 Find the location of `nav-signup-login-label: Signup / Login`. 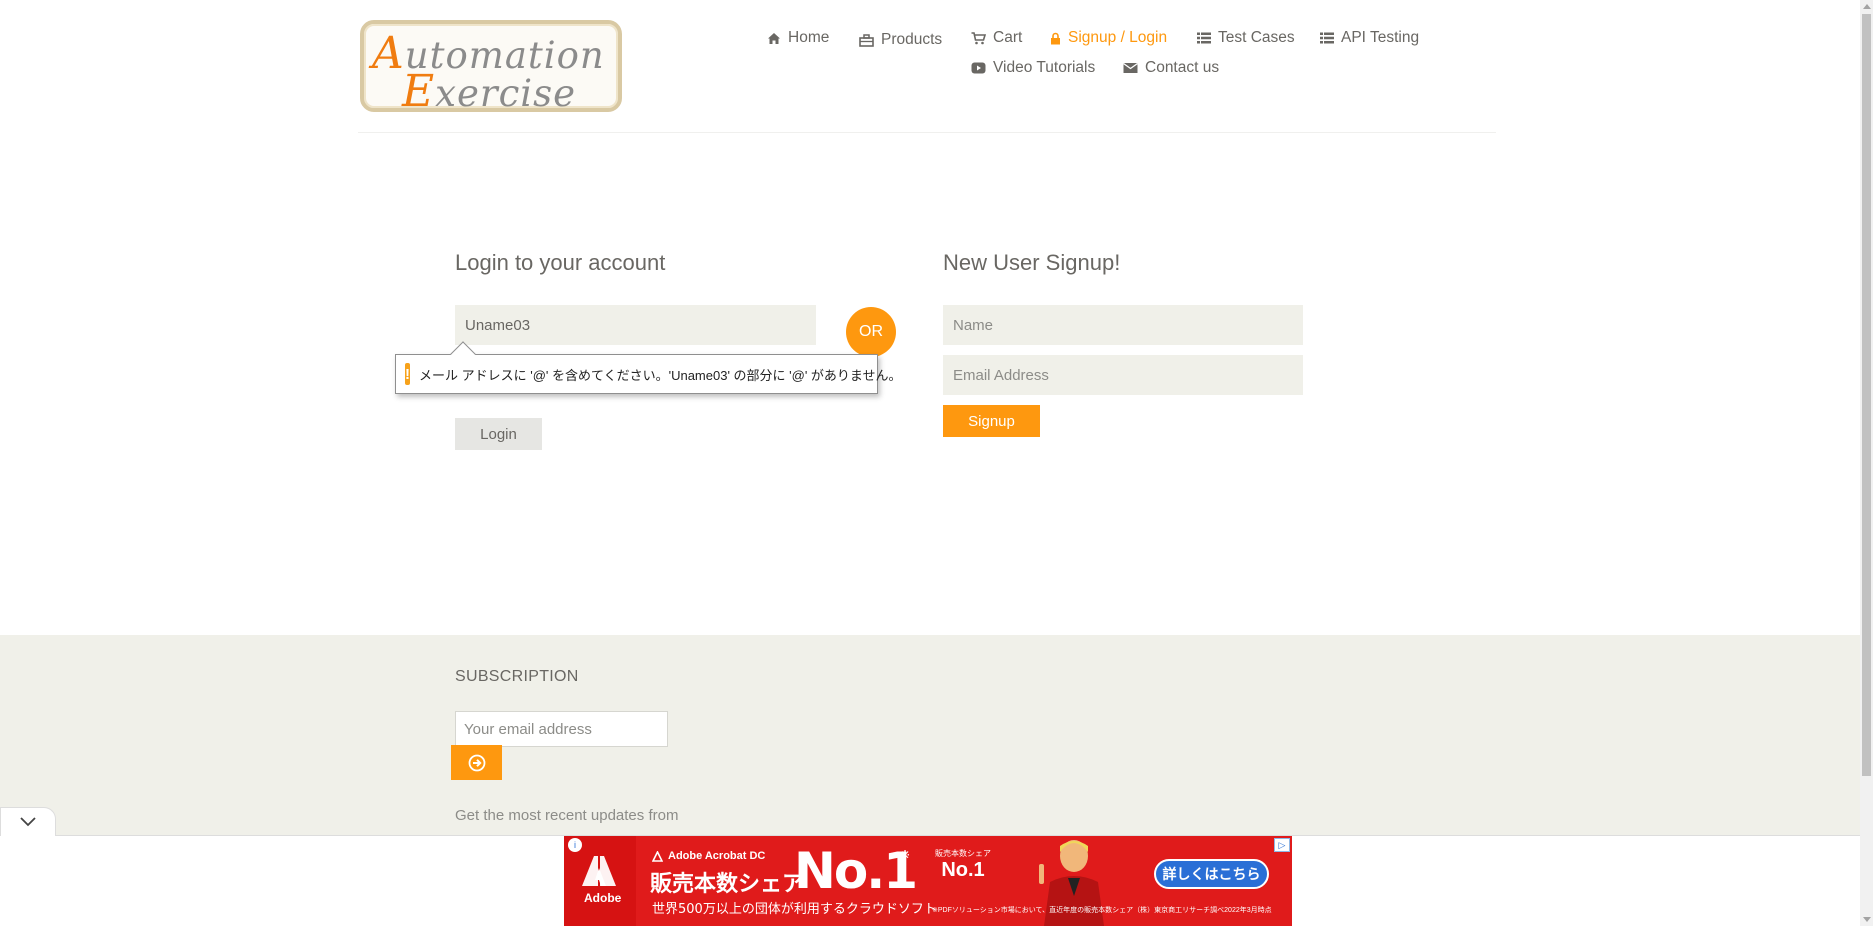

nav-signup-login-label: Signup / Login is located at coordinates (1118, 37).